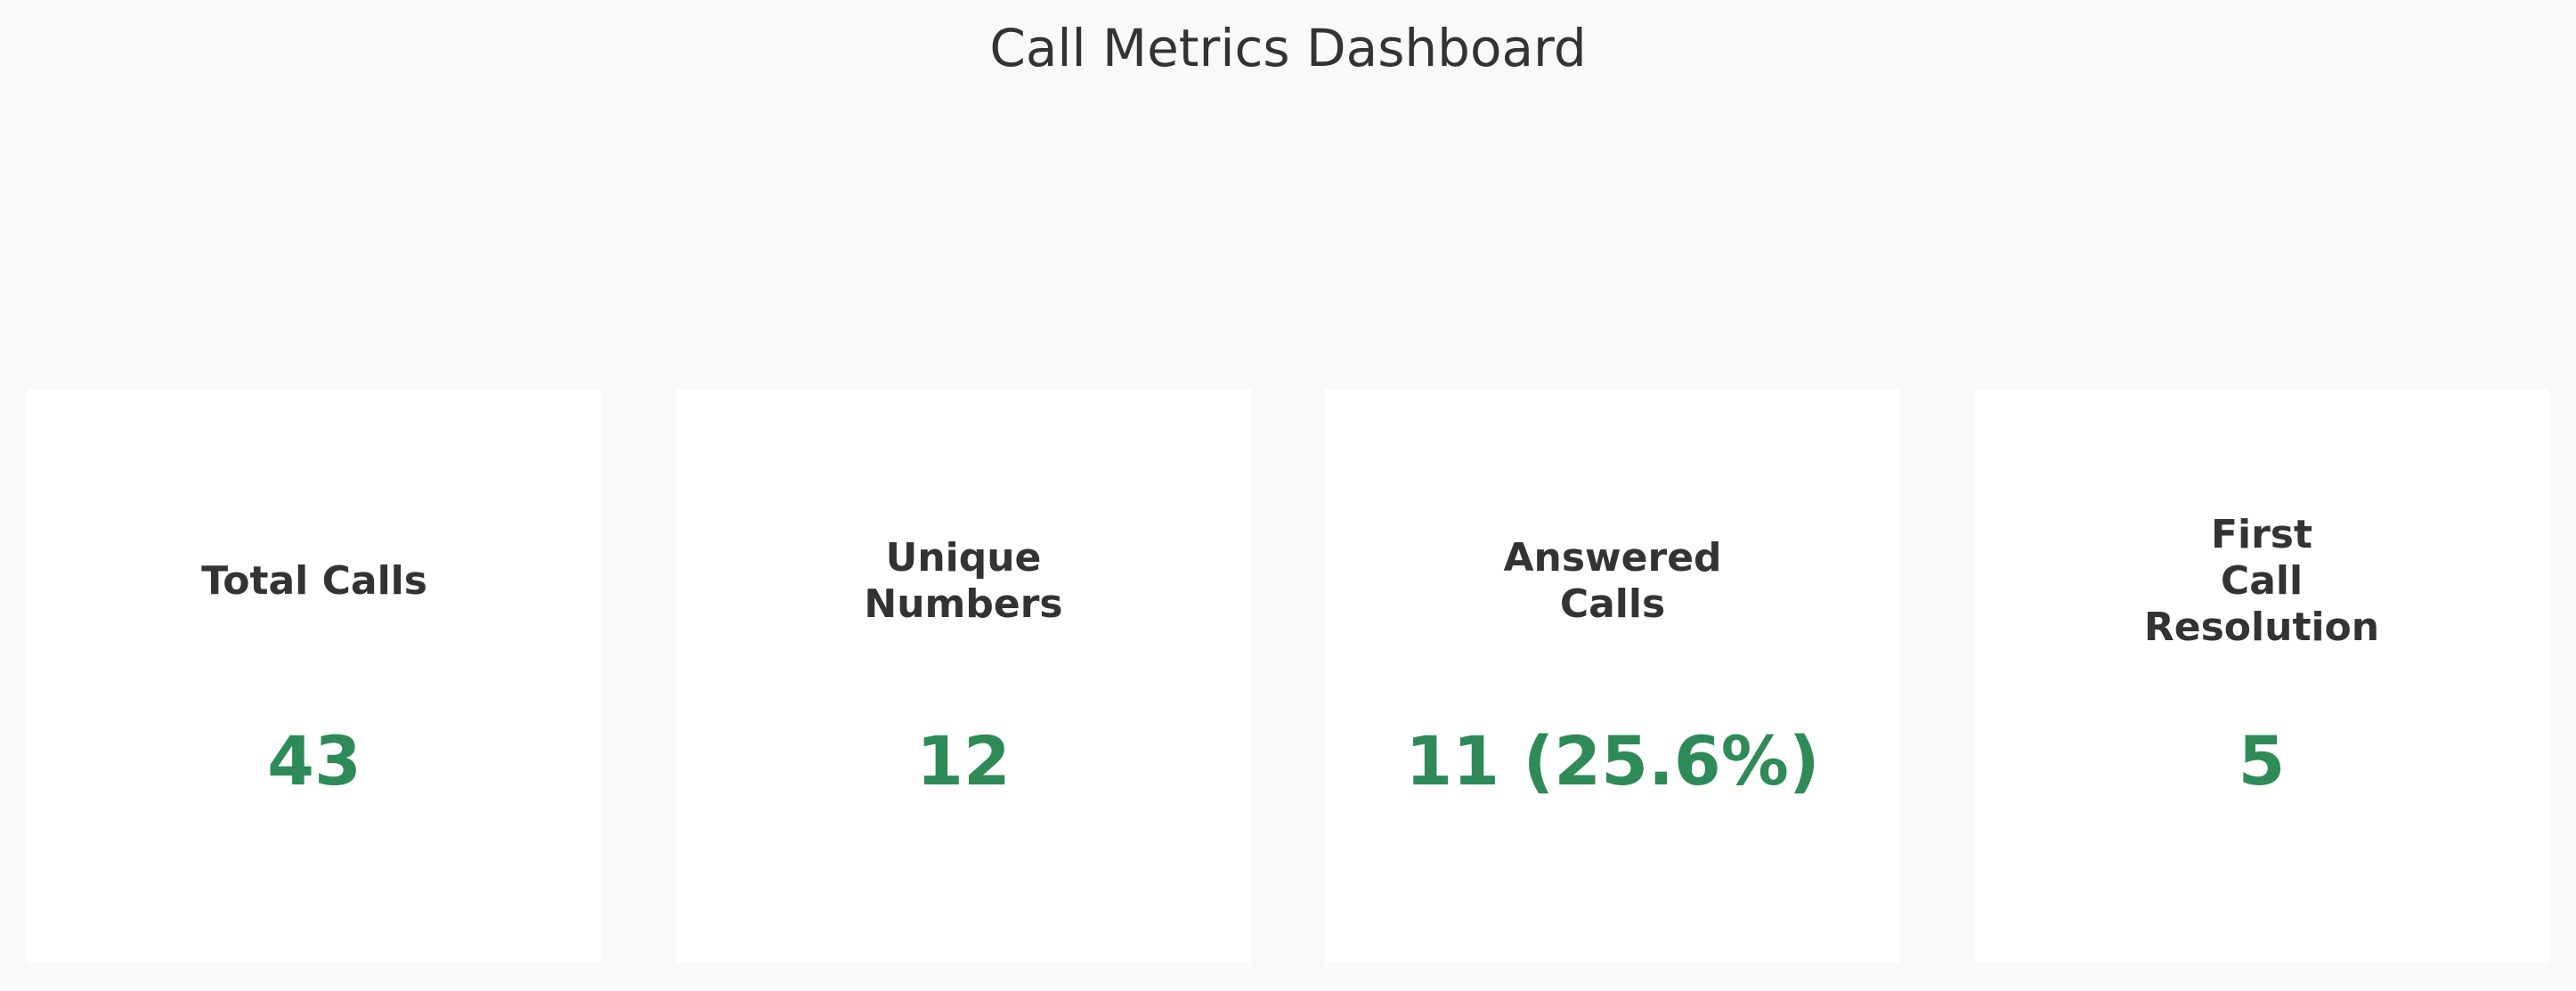 The width and height of the screenshot is (2576, 991). Describe the element at coordinates (2261, 534) in the screenshot. I see `metric-label-line: First` at that location.